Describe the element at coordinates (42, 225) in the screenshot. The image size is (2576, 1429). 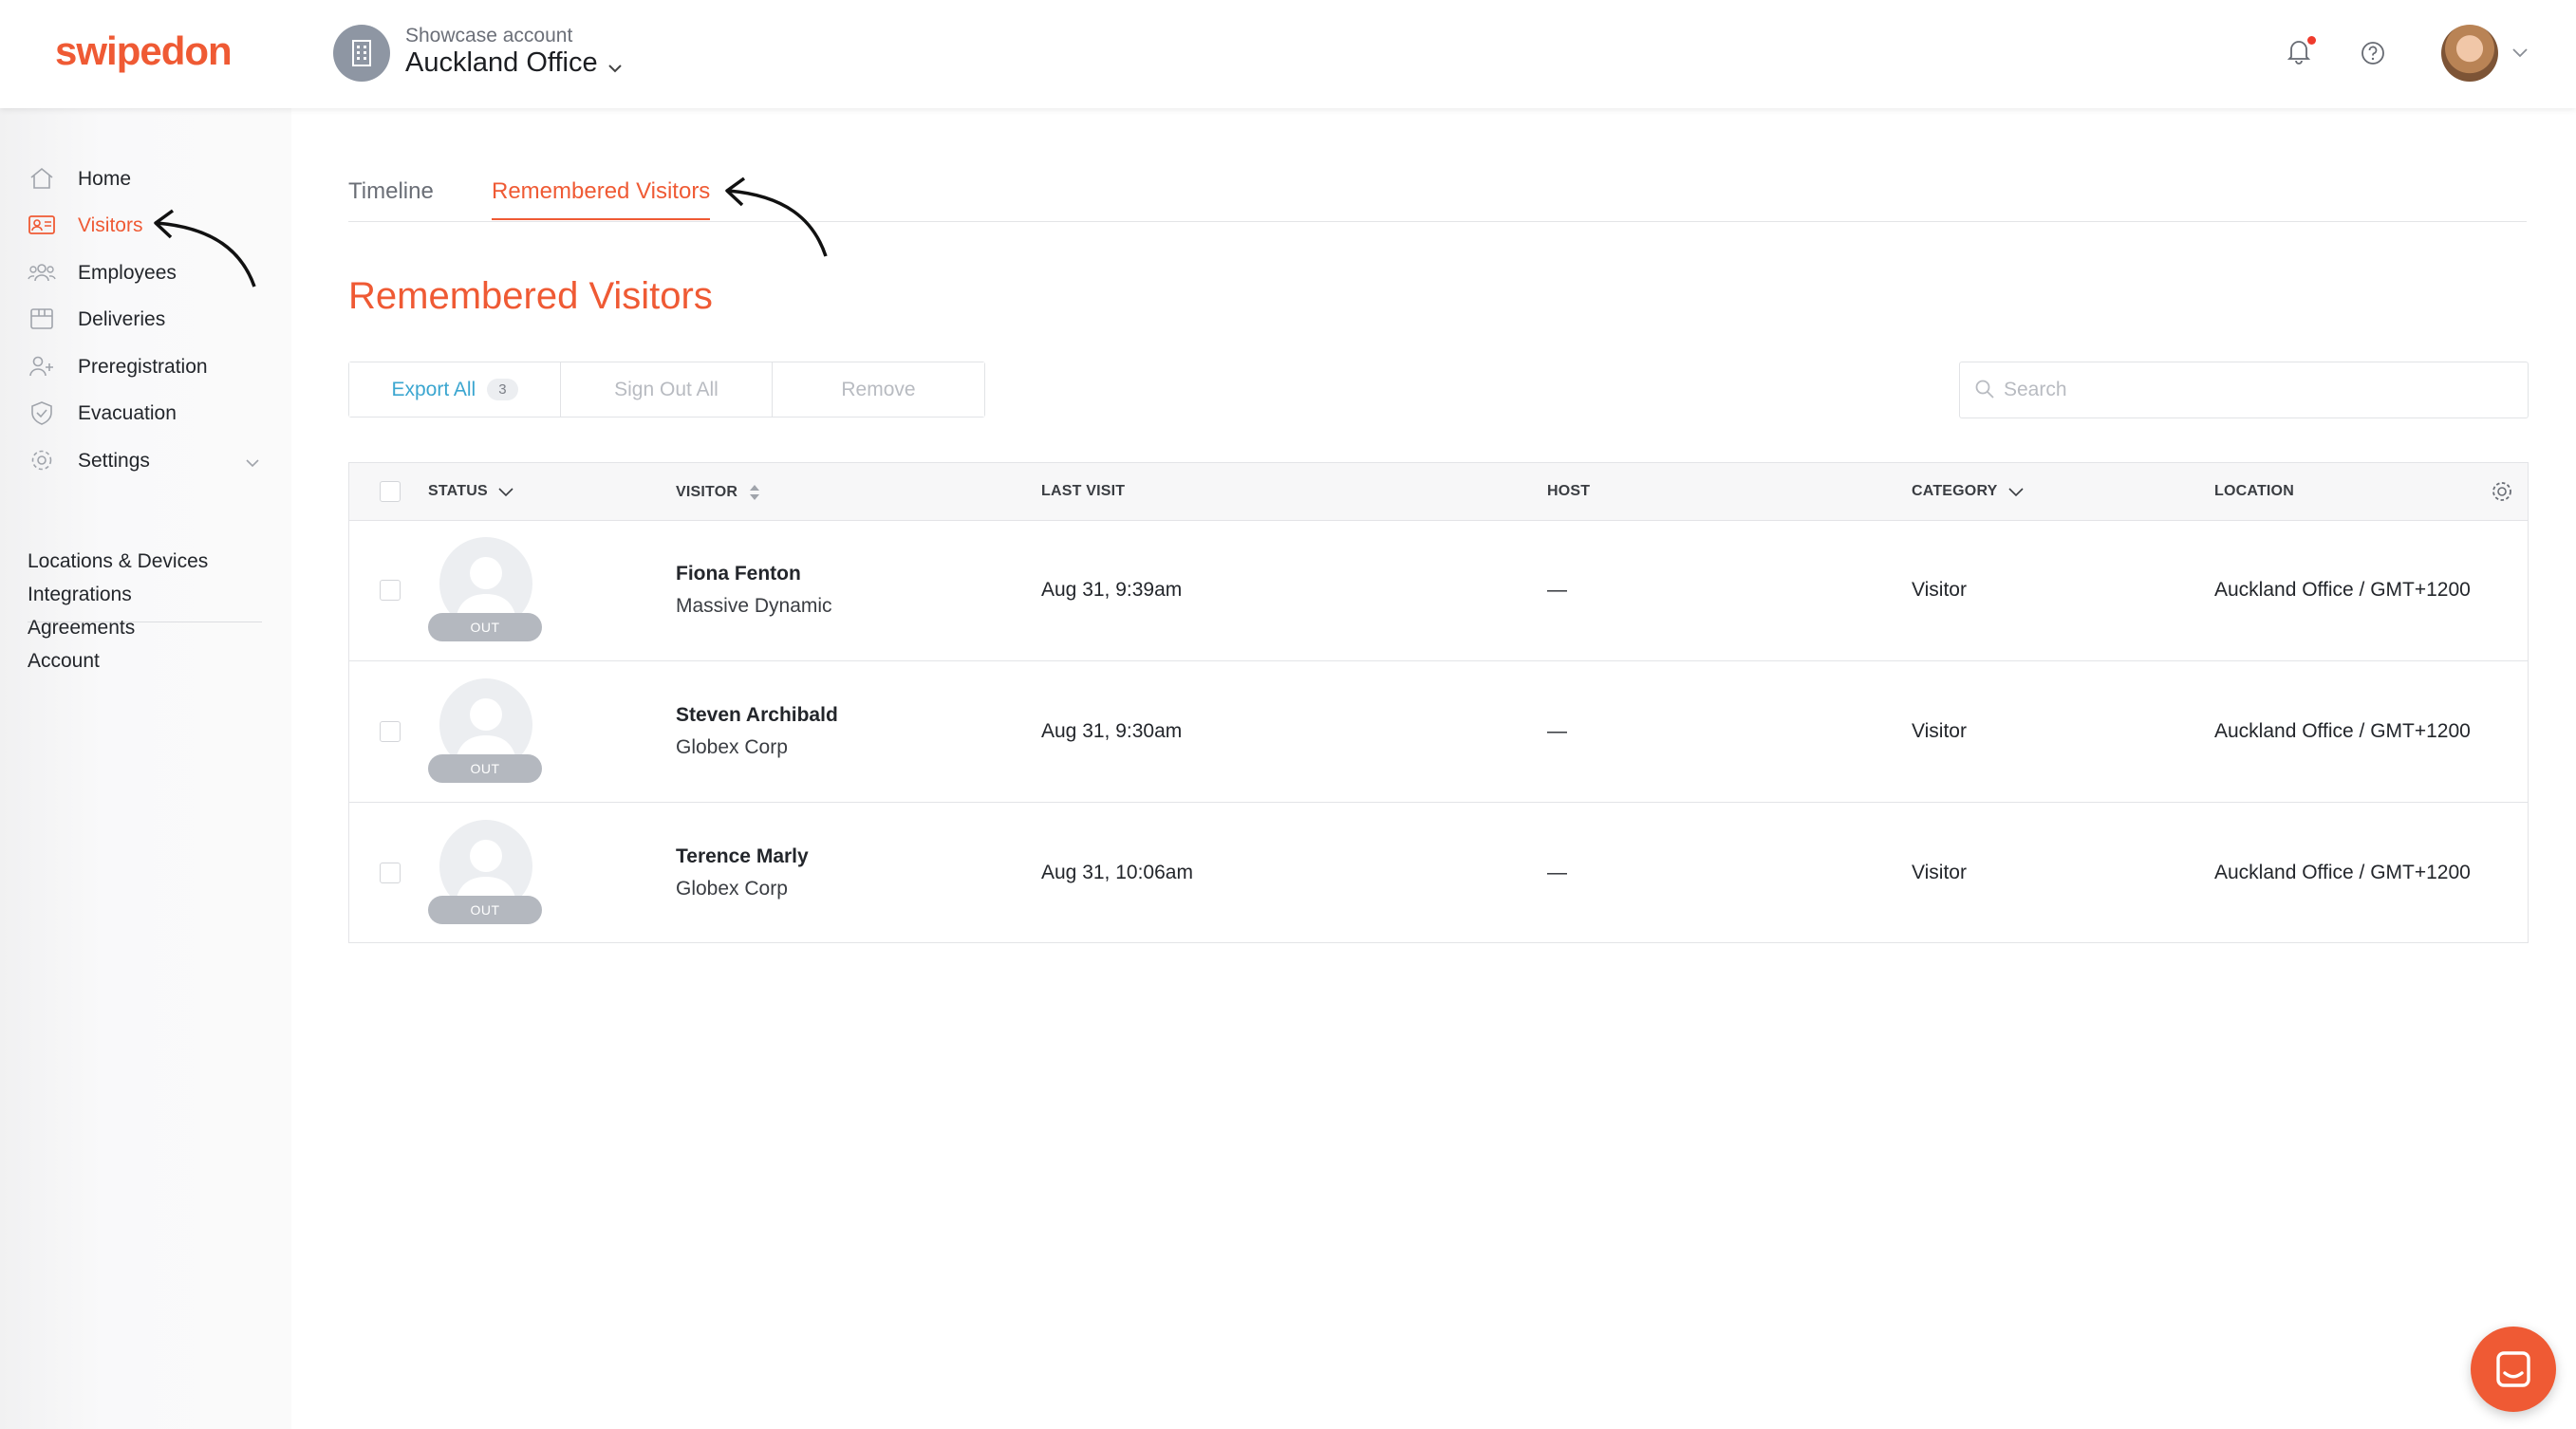
I see `visitor-card-icon` at that location.